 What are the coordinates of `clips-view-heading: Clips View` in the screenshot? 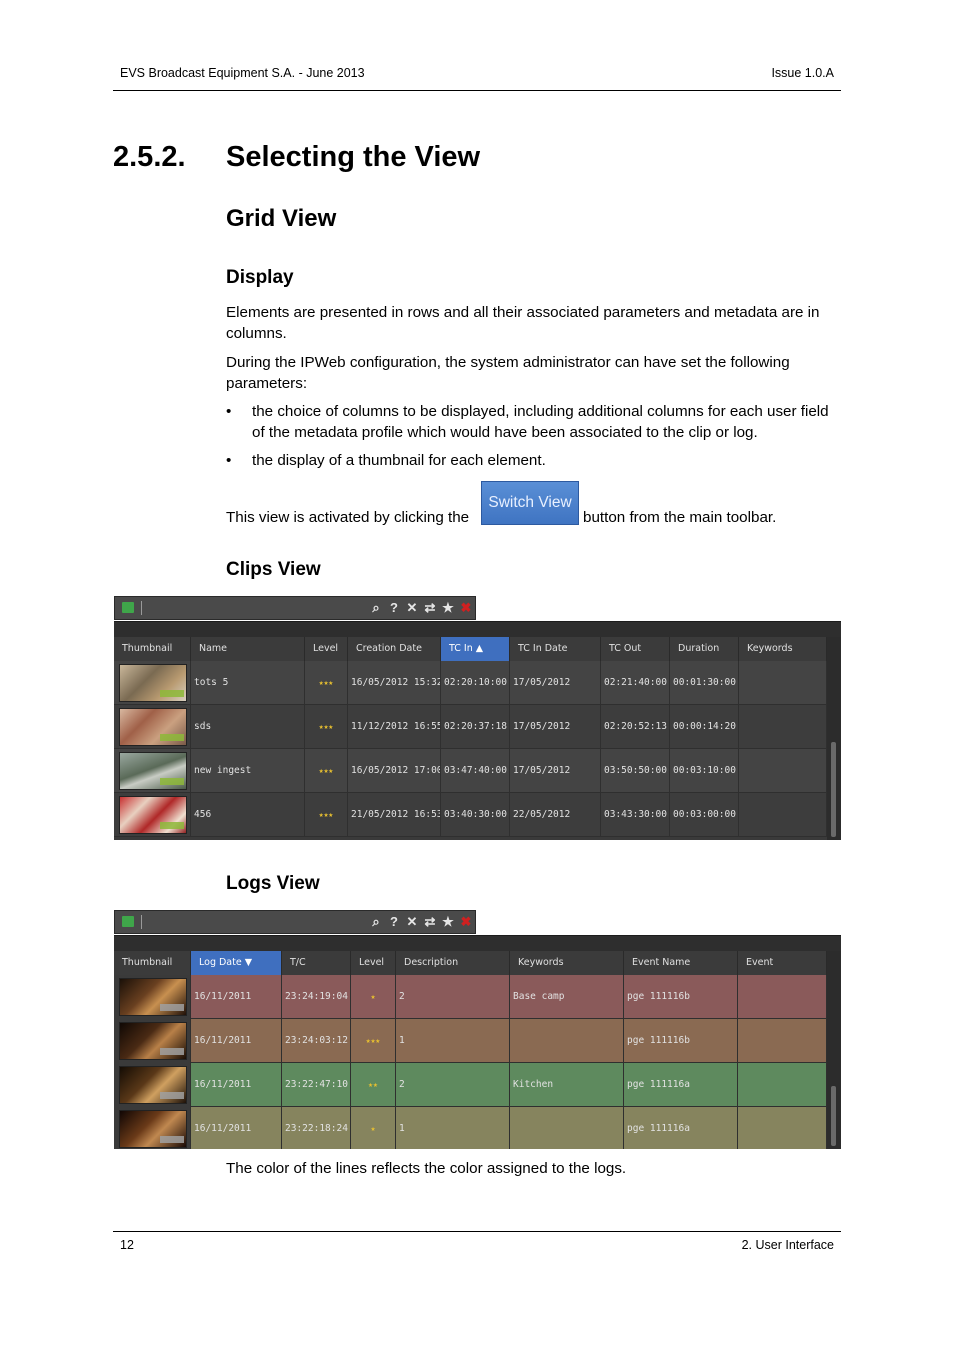 It's located at (273, 569).